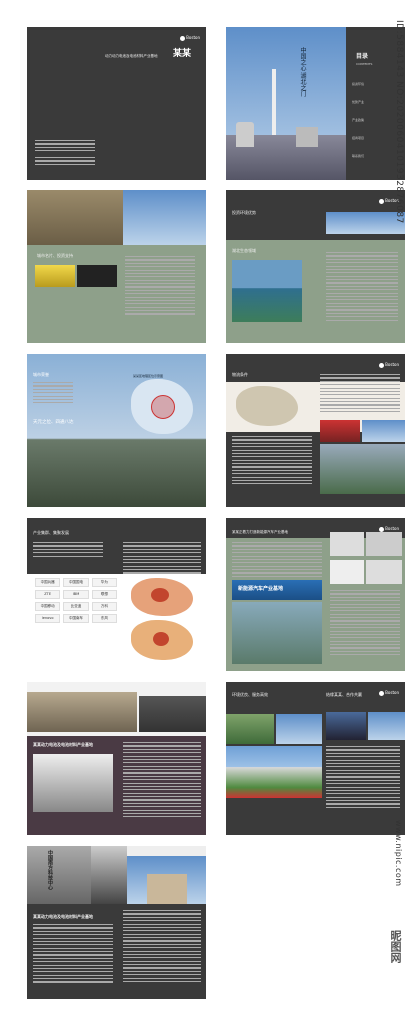 The height and width of the screenshot is (1024, 405). Describe the element at coordinates (250, 694) in the screenshot. I see `environment-heading: 环境优良、服务高效` at that location.